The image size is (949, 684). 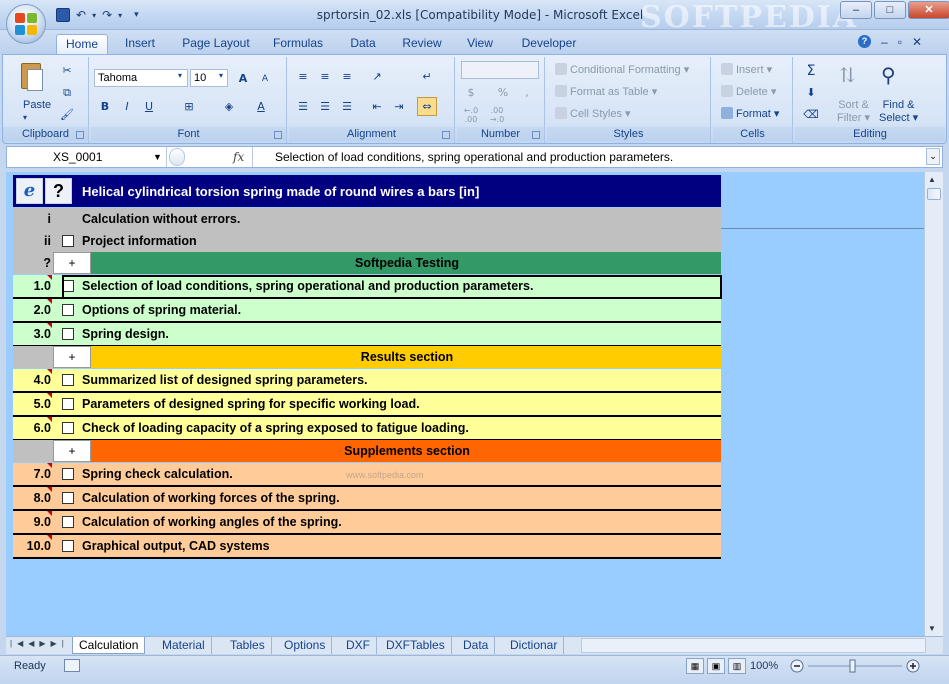 I want to click on page-break-view-icon: ▥, so click(x=737, y=666).